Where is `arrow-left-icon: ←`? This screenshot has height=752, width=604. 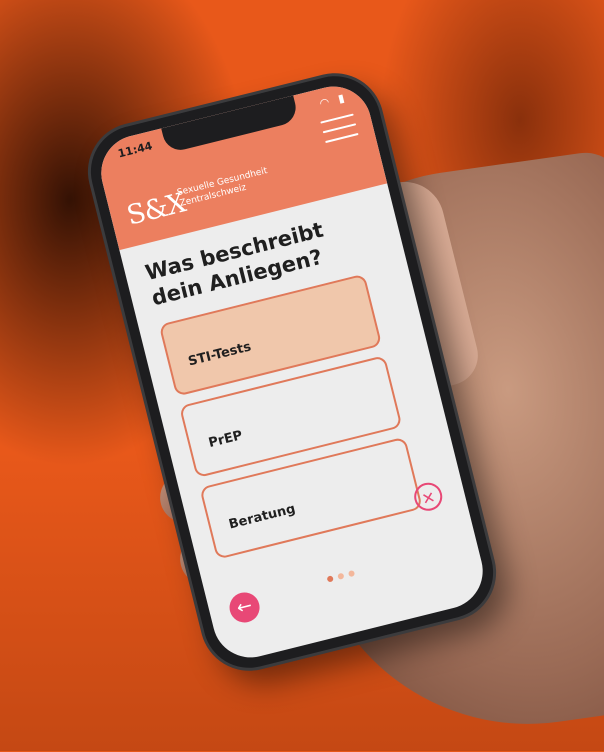
arrow-left-icon: ← is located at coordinates (244, 607).